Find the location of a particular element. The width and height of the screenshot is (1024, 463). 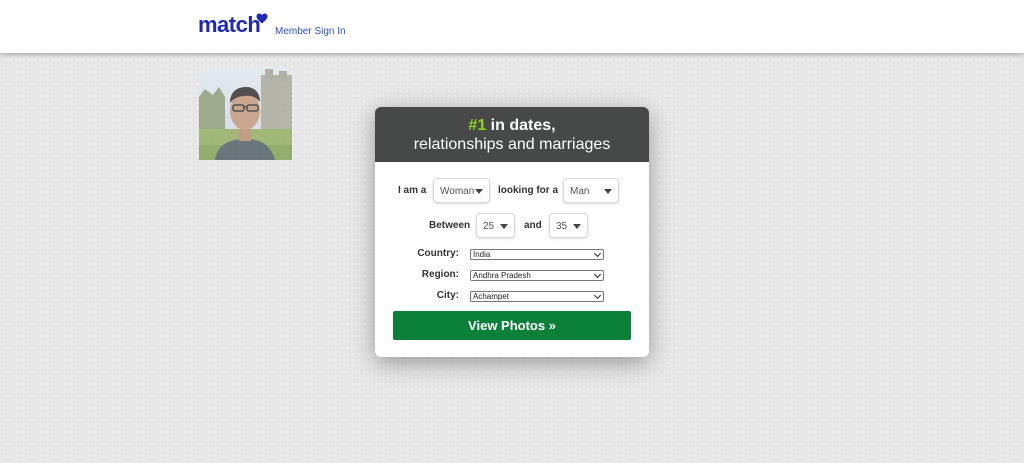

city-select: Achampet is located at coordinates (537, 296).